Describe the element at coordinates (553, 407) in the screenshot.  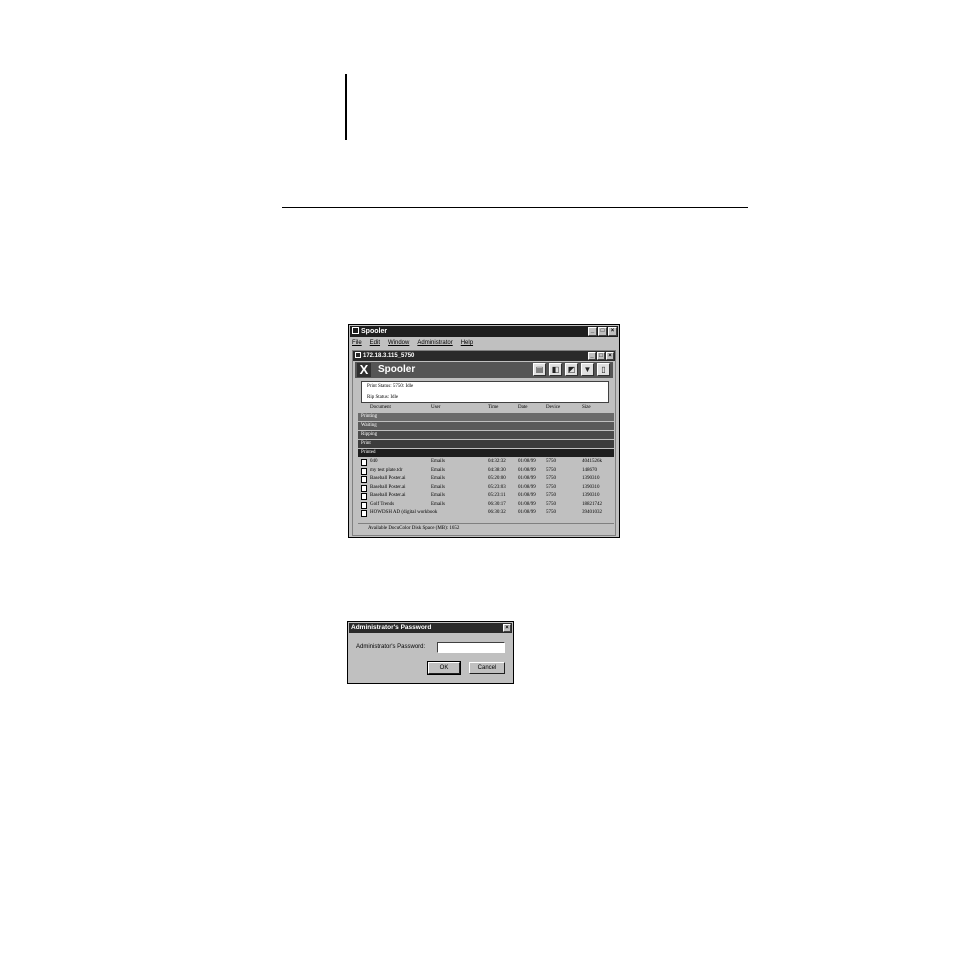
I see `col-device: Device` at that location.